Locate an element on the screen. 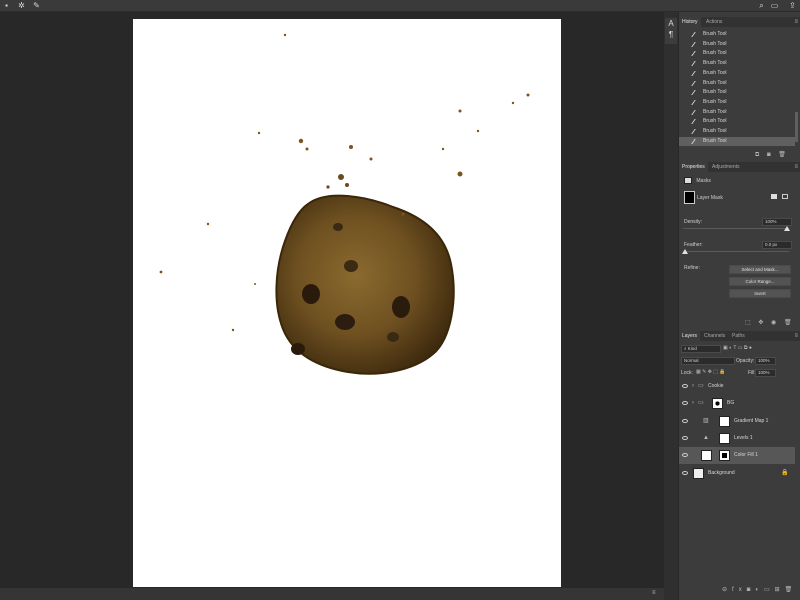  visibility-icon: ◉ is located at coordinates (773, 323).